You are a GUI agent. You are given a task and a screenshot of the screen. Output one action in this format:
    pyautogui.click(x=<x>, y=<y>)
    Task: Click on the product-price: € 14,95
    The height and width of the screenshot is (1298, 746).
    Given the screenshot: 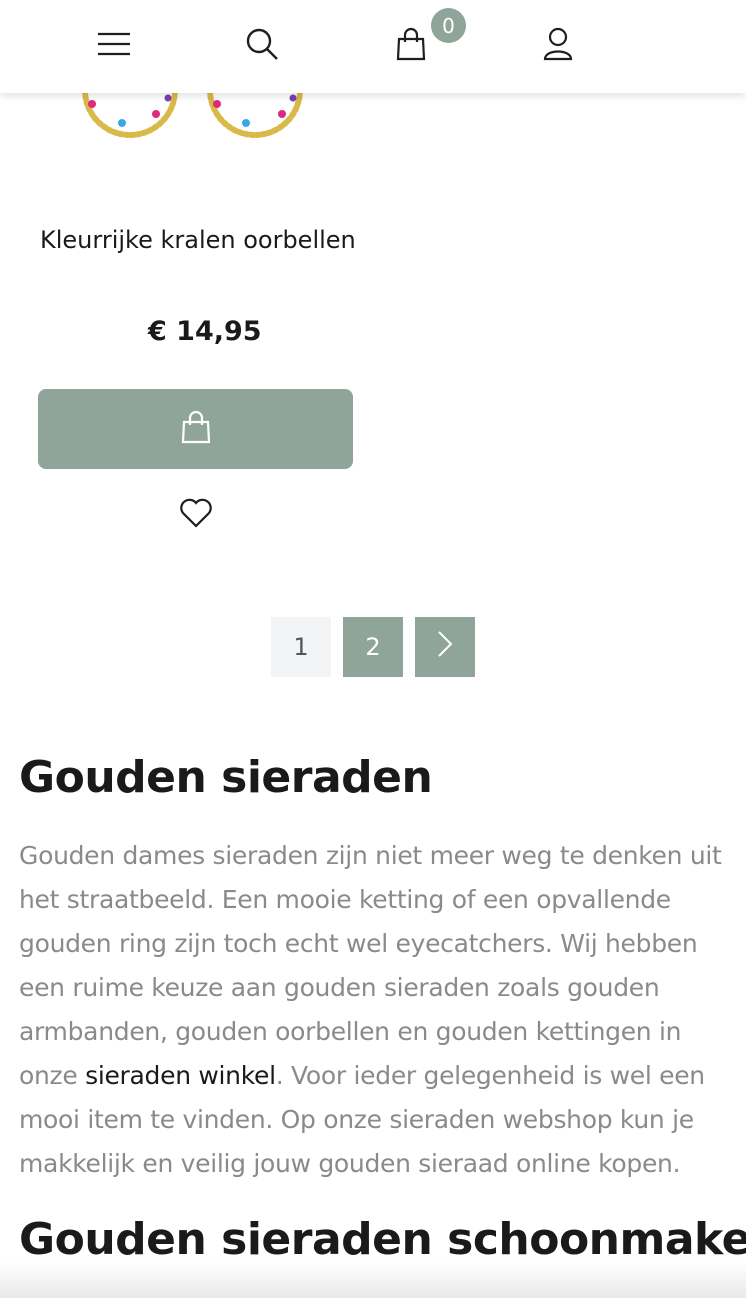 What is the action you would take?
    pyautogui.click(x=205, y=331)
    